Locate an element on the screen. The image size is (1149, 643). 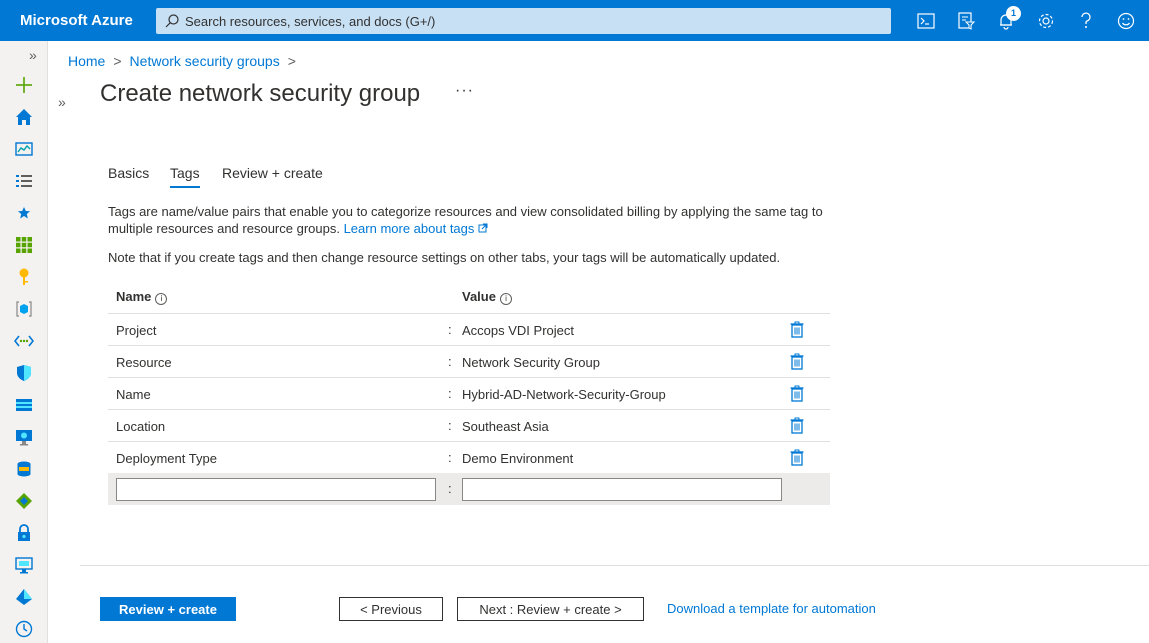
footer-divider is located at coordinates (614, 565).